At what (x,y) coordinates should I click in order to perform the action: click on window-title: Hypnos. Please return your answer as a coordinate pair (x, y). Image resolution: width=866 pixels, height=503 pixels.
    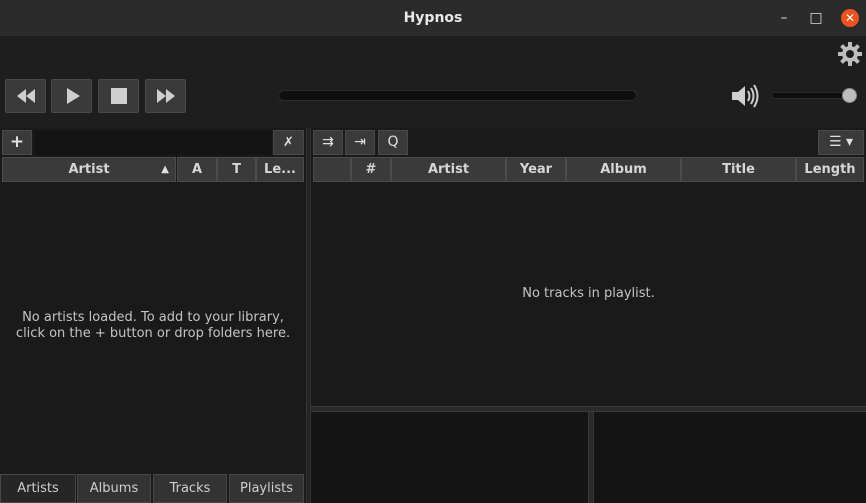
    Looking at the image, I should click on (433, 18).